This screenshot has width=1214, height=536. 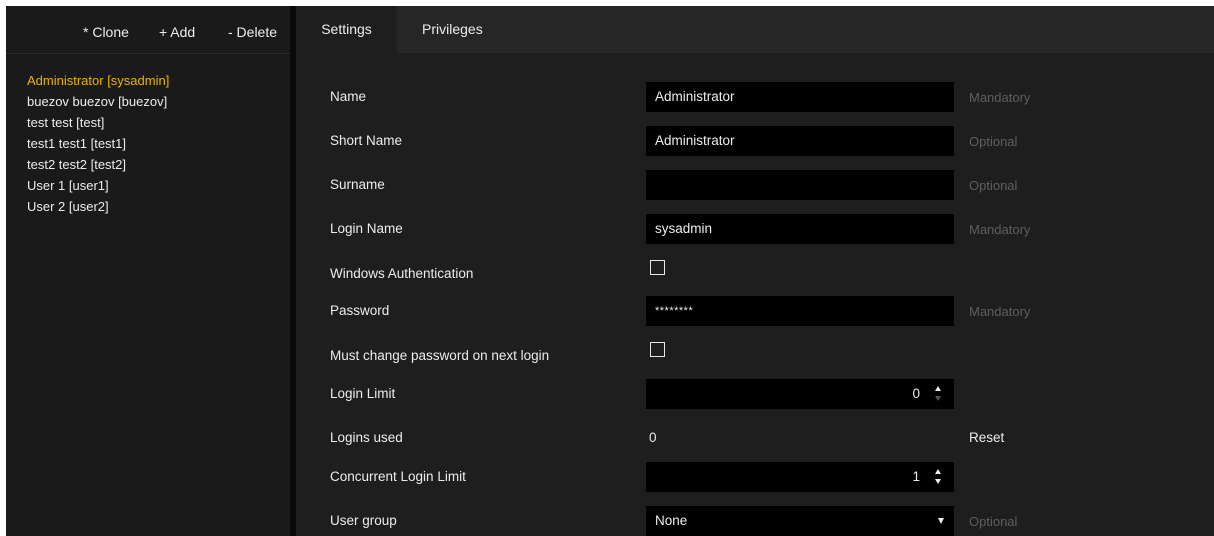 I want to click on login-name-hint: Mandatory, so click(x=1000, y=229).